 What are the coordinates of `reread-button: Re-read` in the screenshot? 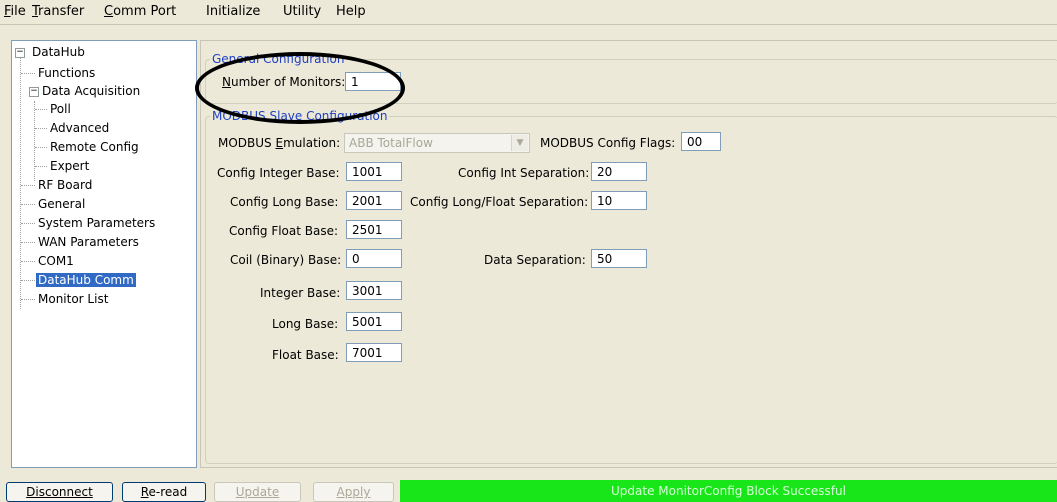 It's located at (164, 492).